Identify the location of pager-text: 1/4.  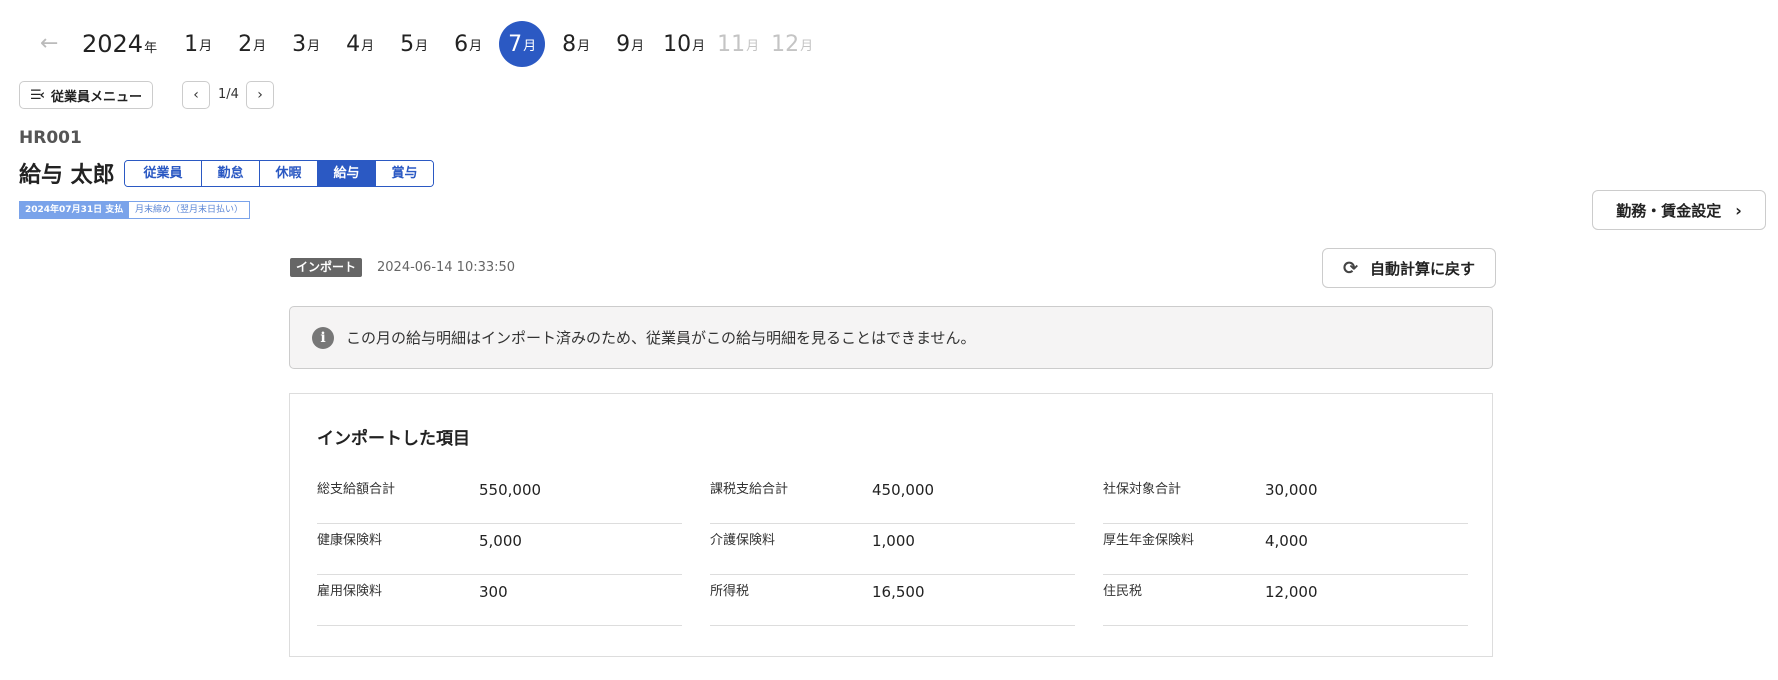
(228, 94).